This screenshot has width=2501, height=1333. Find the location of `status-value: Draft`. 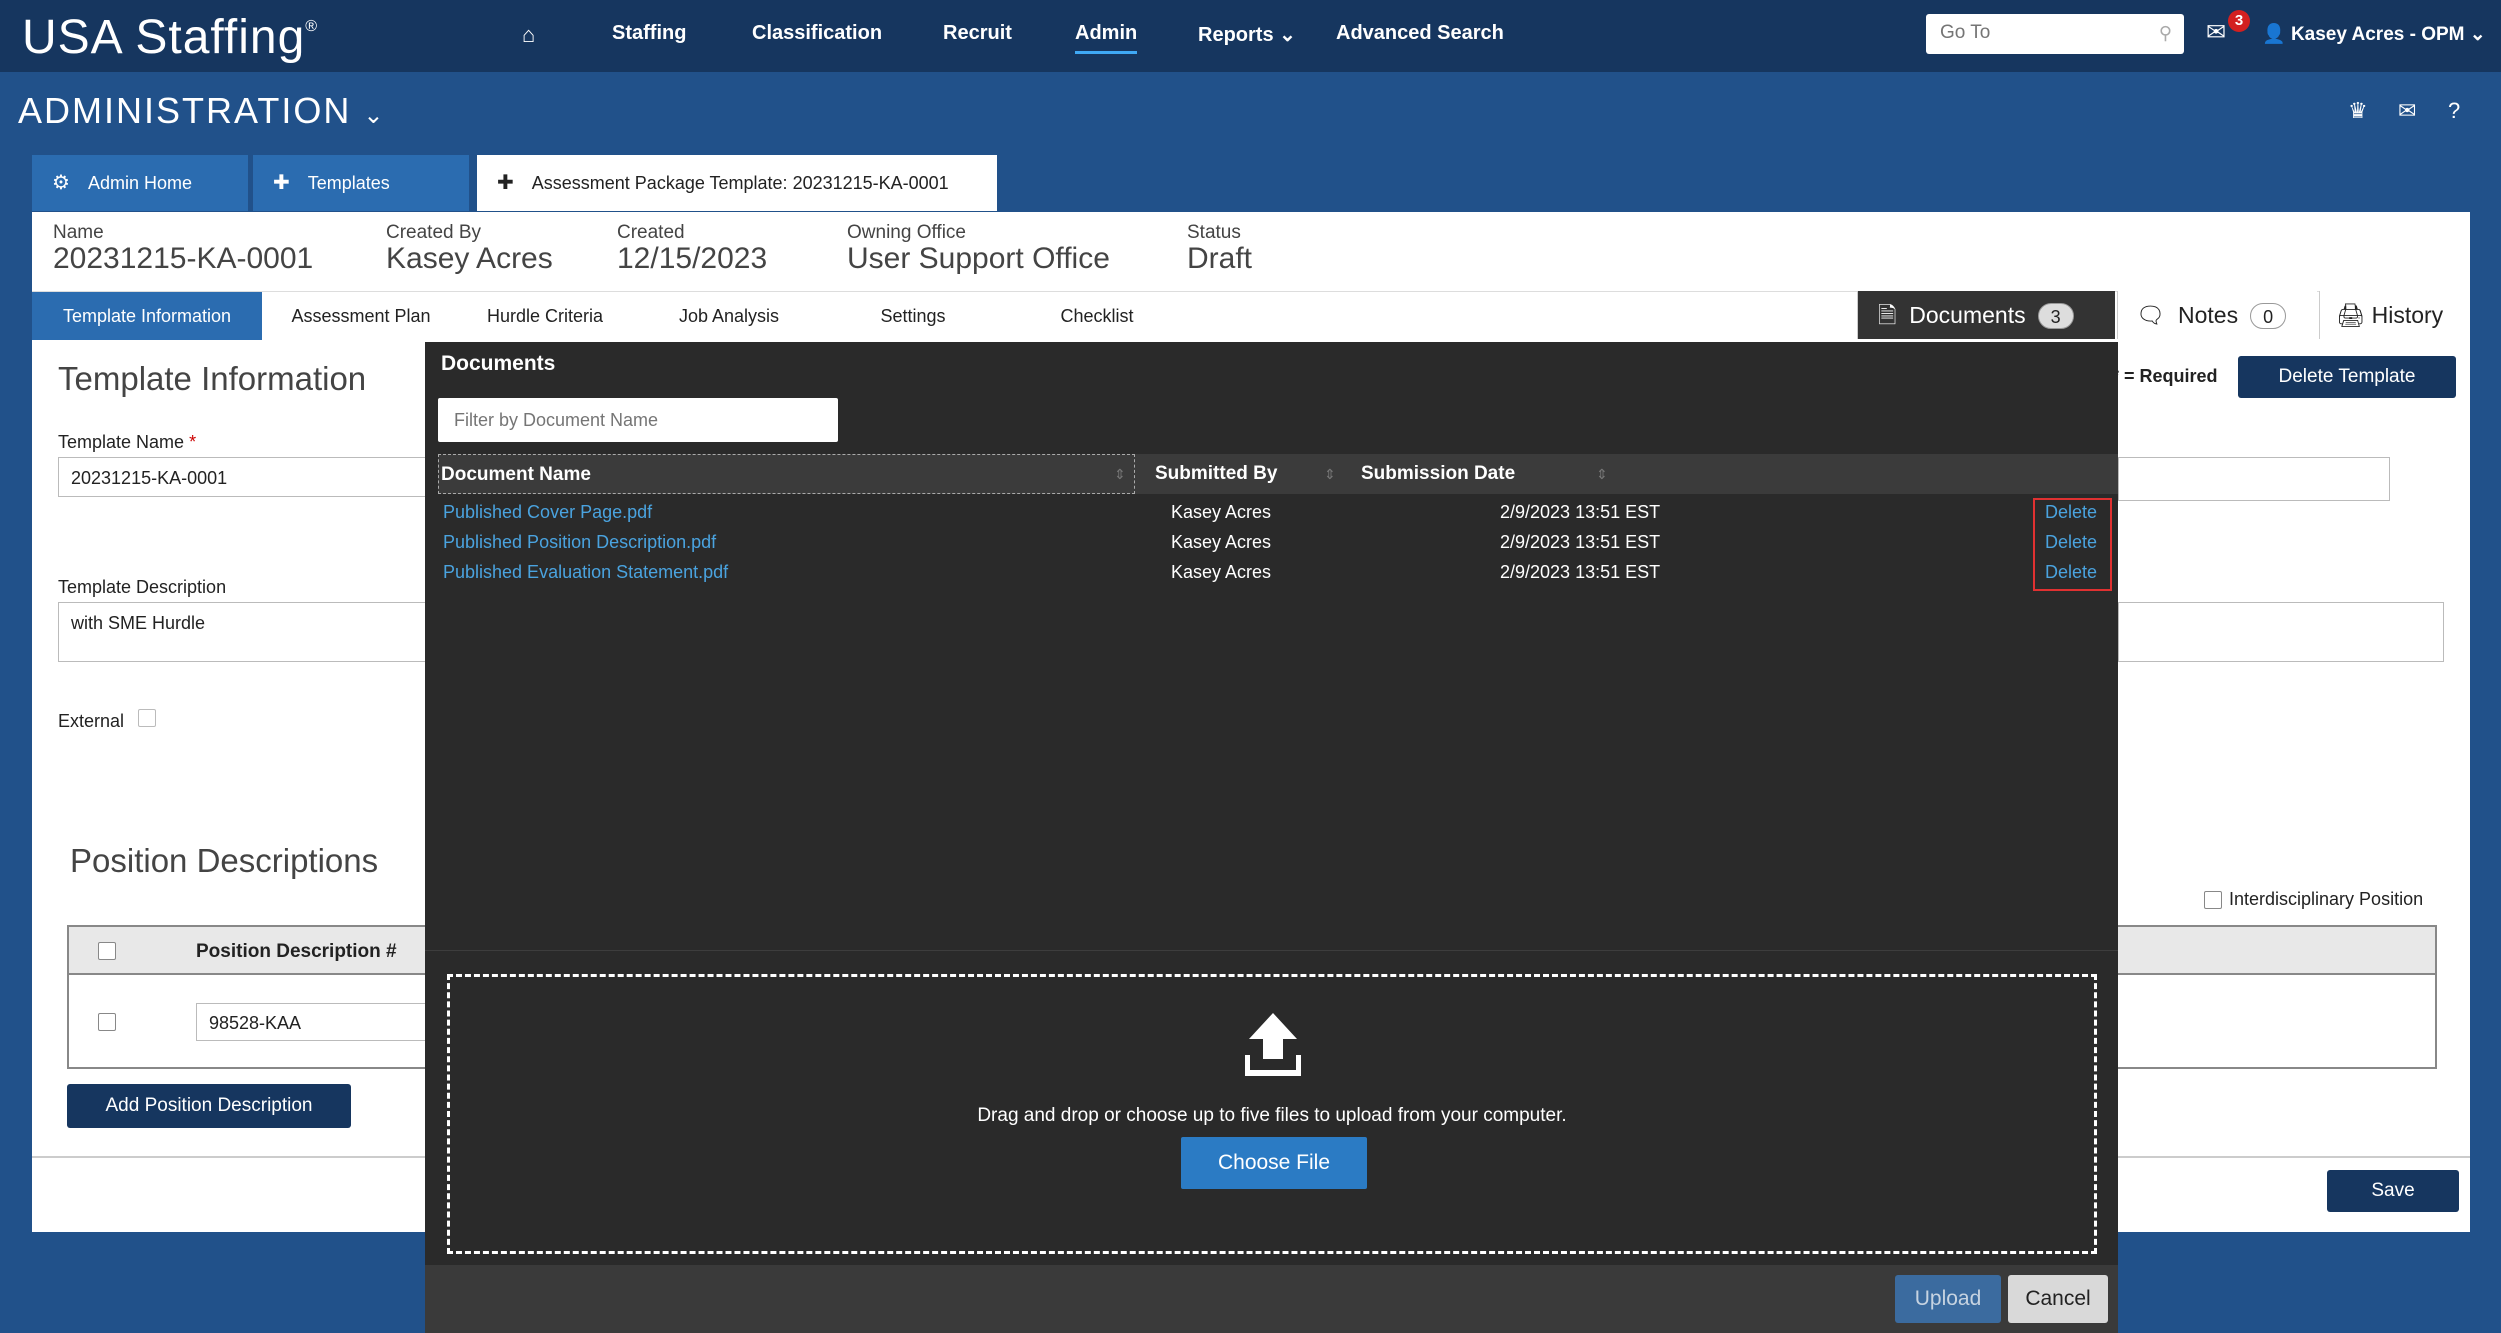

status-value: Draft is located at coordinates (1220, 258).